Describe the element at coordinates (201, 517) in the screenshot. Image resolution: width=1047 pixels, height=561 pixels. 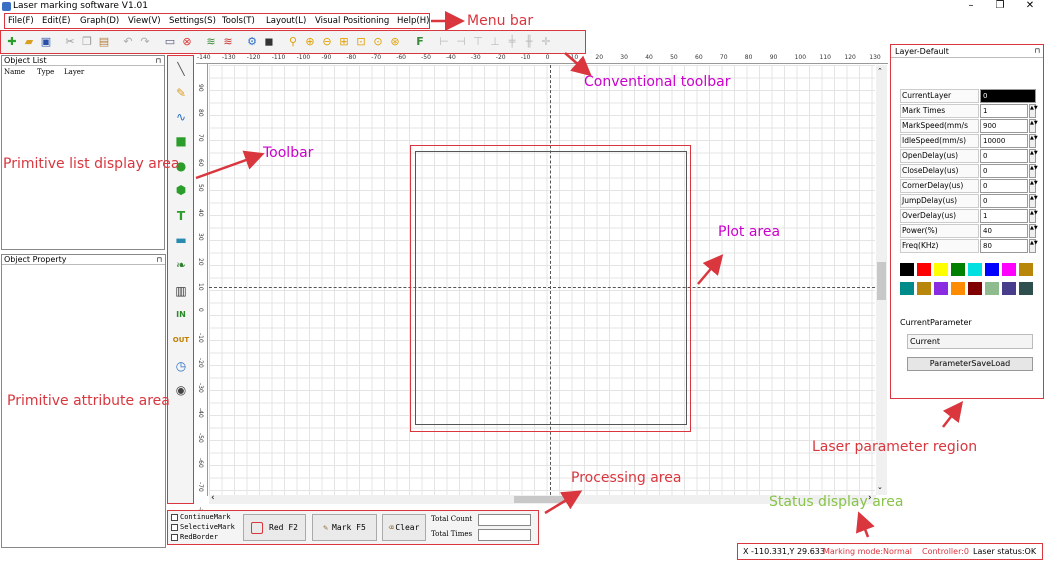
I see `continue-mark-checkbox: ContinueMark` at that location.